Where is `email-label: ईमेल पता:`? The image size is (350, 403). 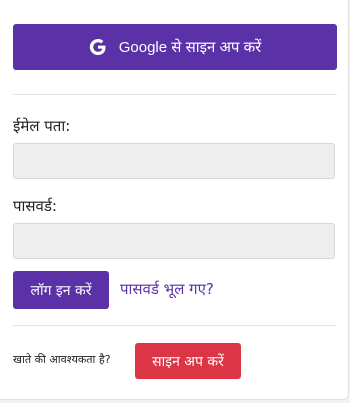
email-label: ईमेल पता: is located at coordinates (42, 126).